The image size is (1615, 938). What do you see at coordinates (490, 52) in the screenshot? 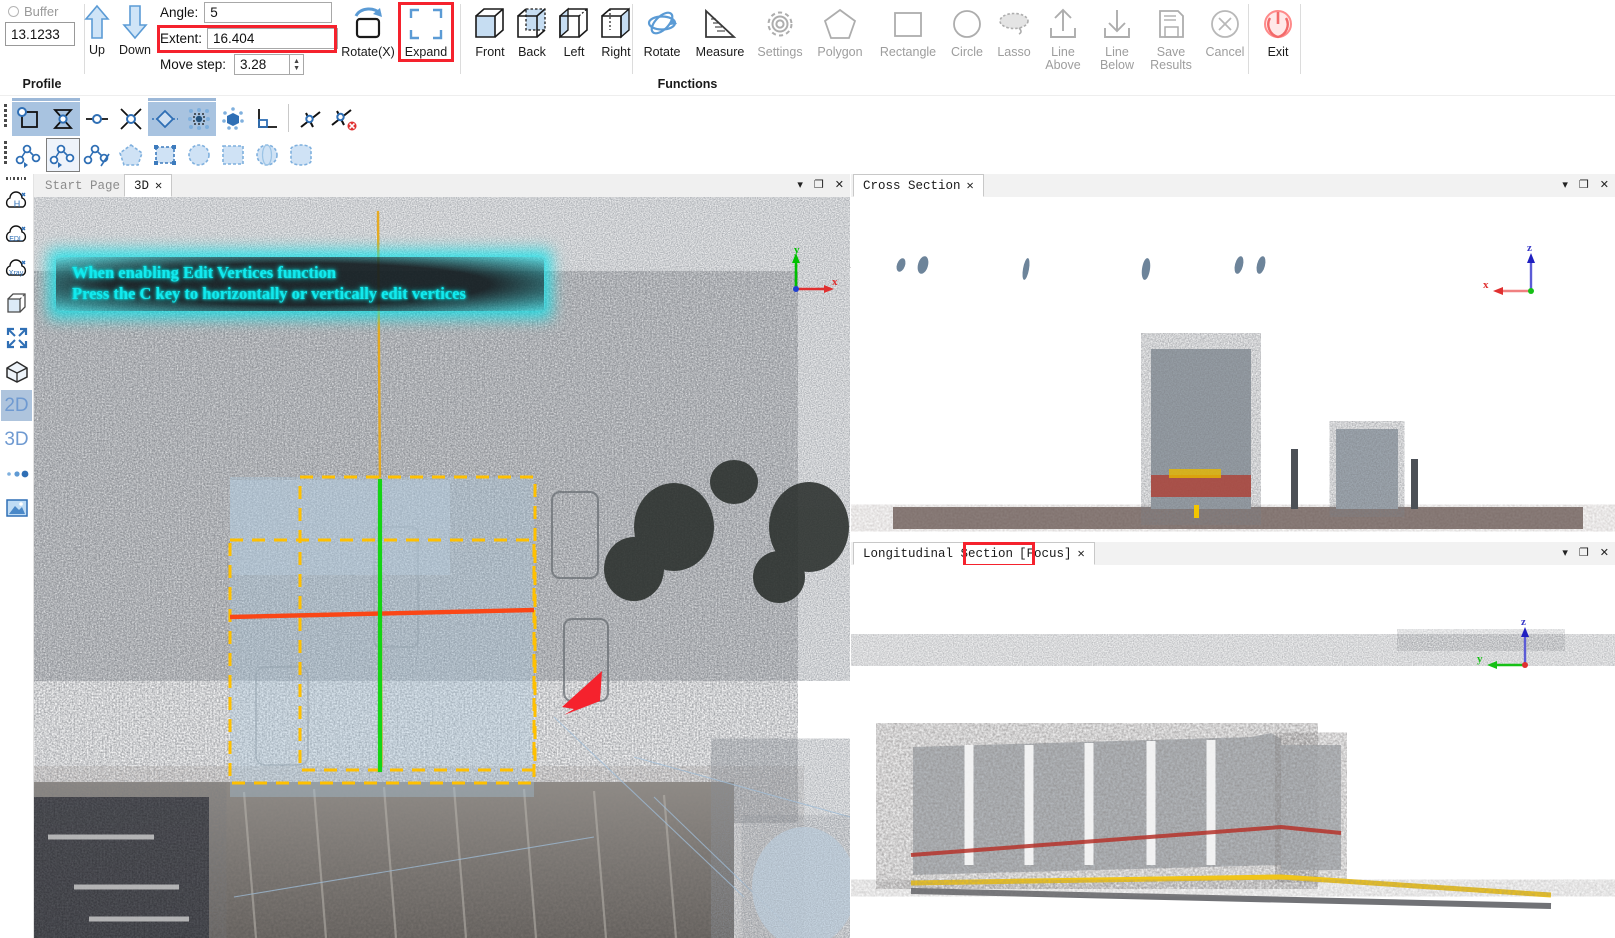
I see `view-front-label: Front` at bounding box center [490, 52].